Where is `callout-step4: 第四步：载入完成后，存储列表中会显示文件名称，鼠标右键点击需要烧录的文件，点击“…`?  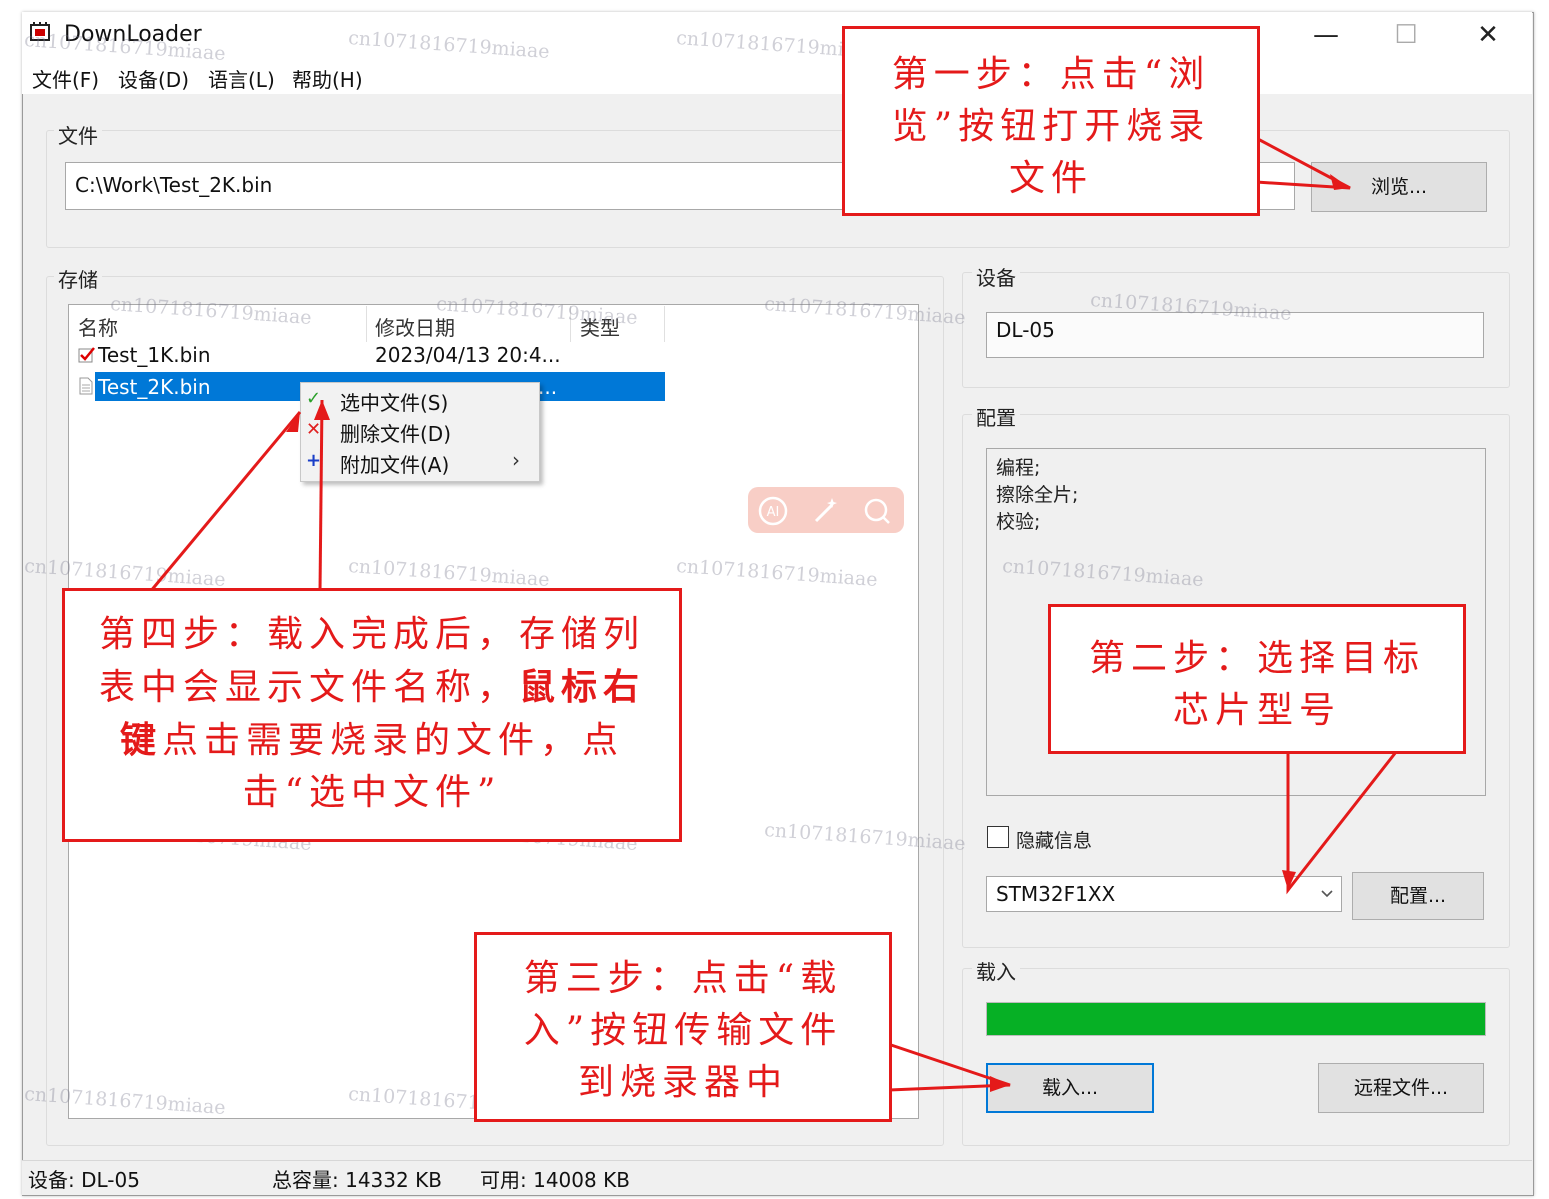
callout-step4: 第四步：载入完成后，存储列表中会显示文件名称，鼠标右键点击需要烧录的文件，点击“… is located at coordinates (372, 715).